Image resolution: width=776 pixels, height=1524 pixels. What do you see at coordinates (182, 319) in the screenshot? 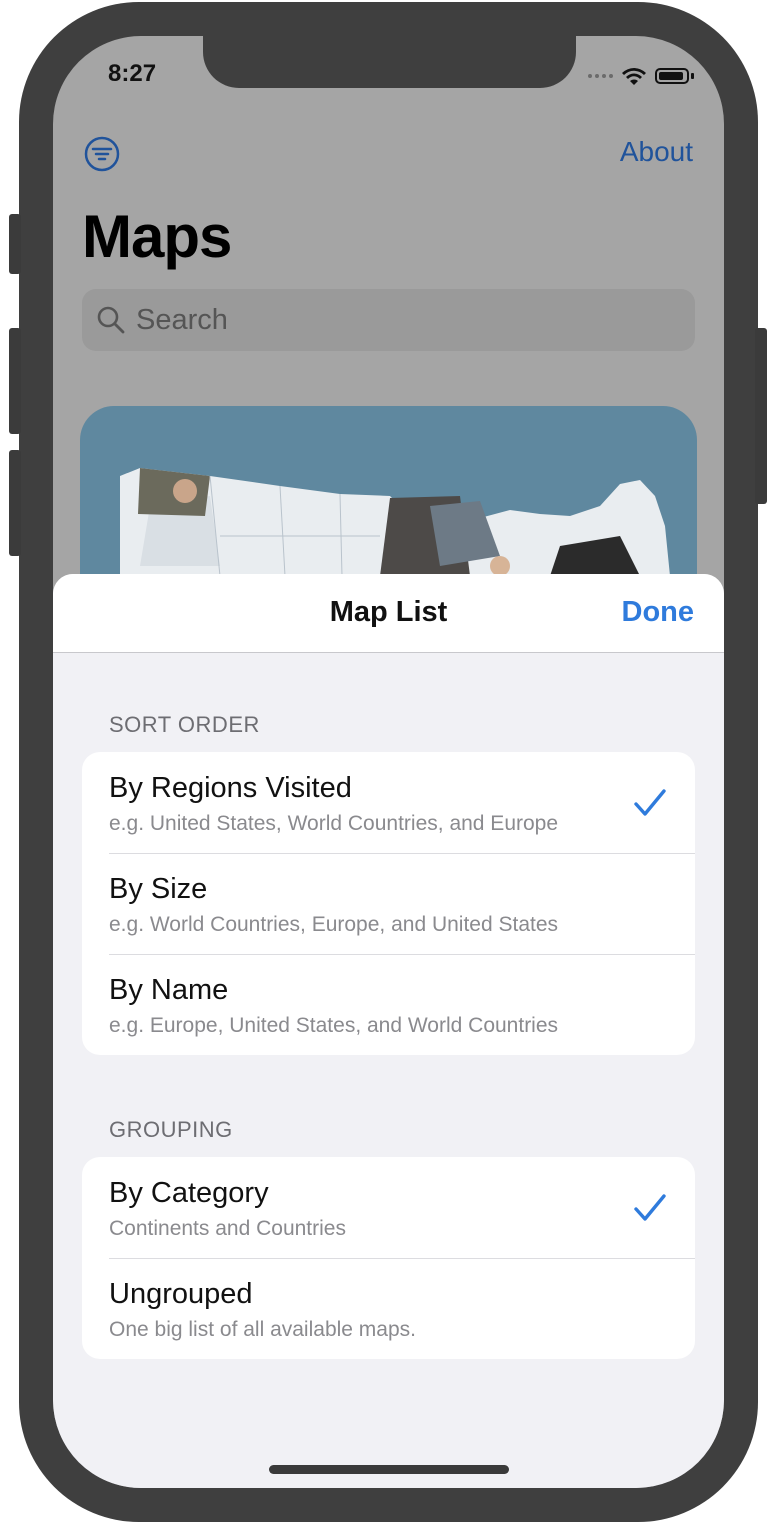
I see `search-placeholder: Search` at bounding box center [182, 319].